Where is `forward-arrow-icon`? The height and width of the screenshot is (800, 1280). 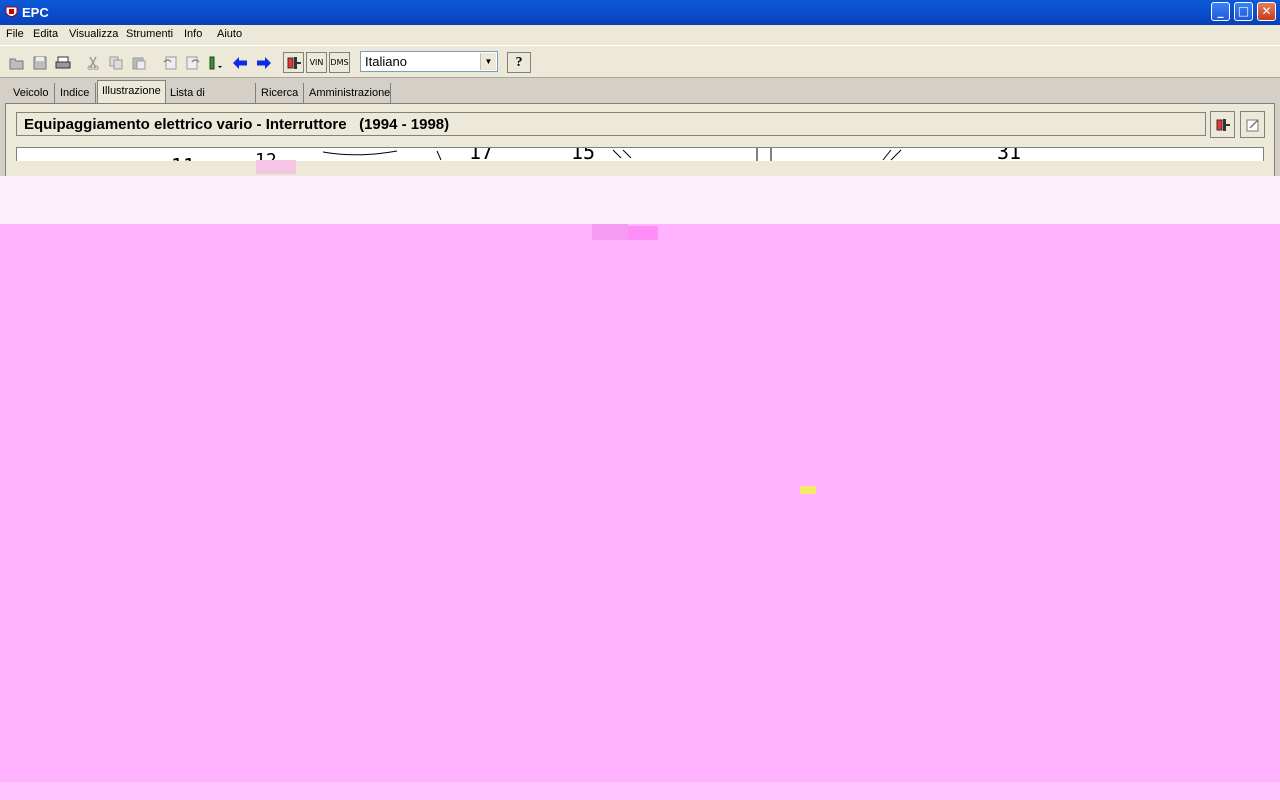 forward-arrow-icon is located at coordinates (263, 62).